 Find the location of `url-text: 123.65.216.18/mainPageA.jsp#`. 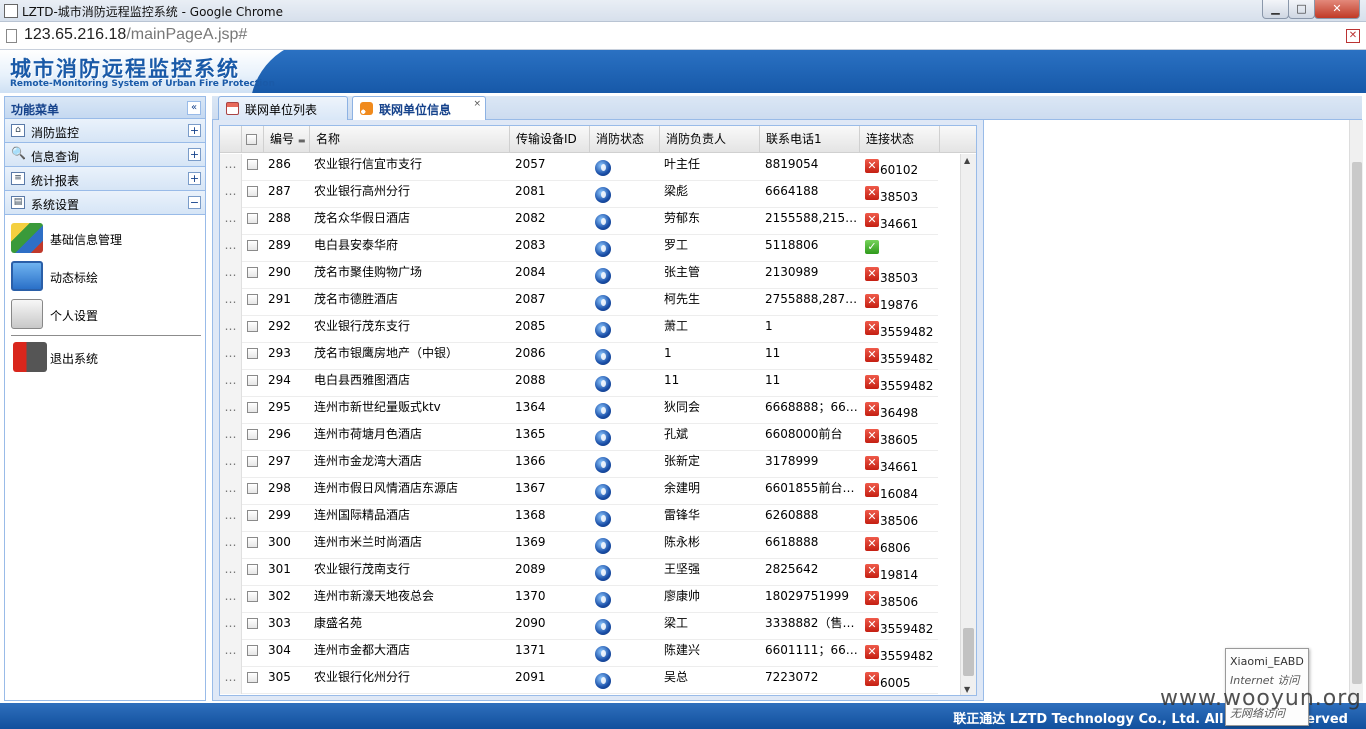

url-text: 123.65.216.18/mainPageA.jsp# is located at coordinates (135, 35).